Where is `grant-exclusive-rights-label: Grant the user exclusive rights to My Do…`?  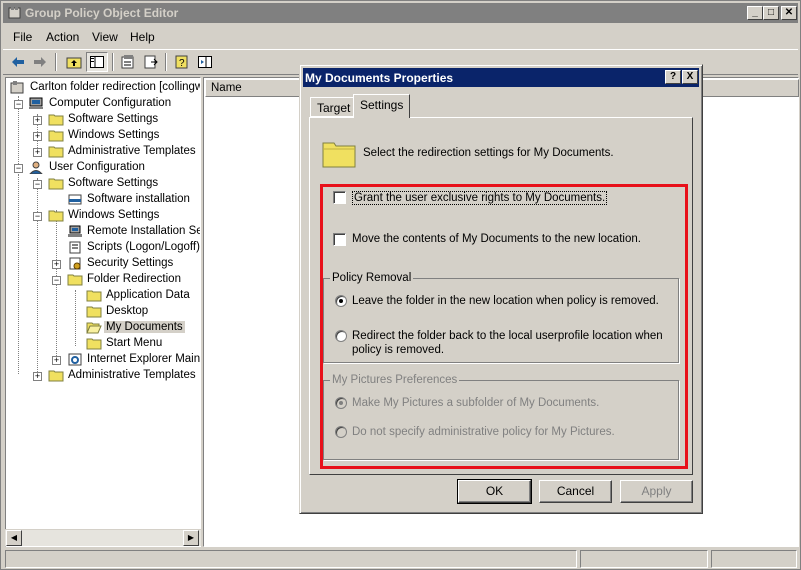 grant-exclusive-rights-label: Grant the user exclusive rights to My Do… is located at coordinates (480, 198).